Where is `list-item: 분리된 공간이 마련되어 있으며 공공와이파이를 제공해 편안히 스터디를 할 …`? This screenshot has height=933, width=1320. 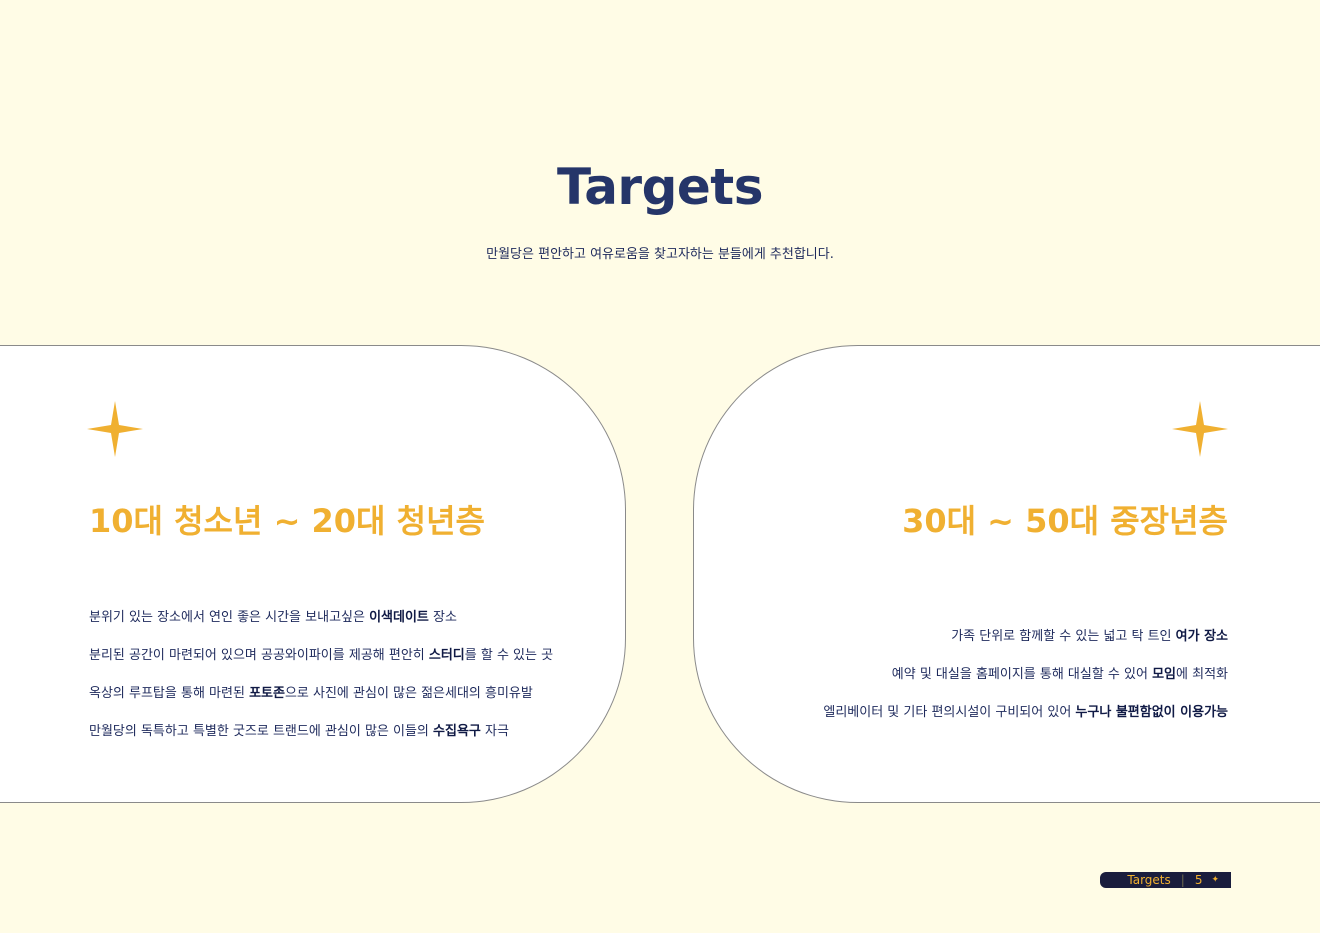 list-item: 분리된 공간이 마련되어 있으며 공공와이파이를 제공해 편안히 스터디를 할 … is located at coordinates (321, 655).